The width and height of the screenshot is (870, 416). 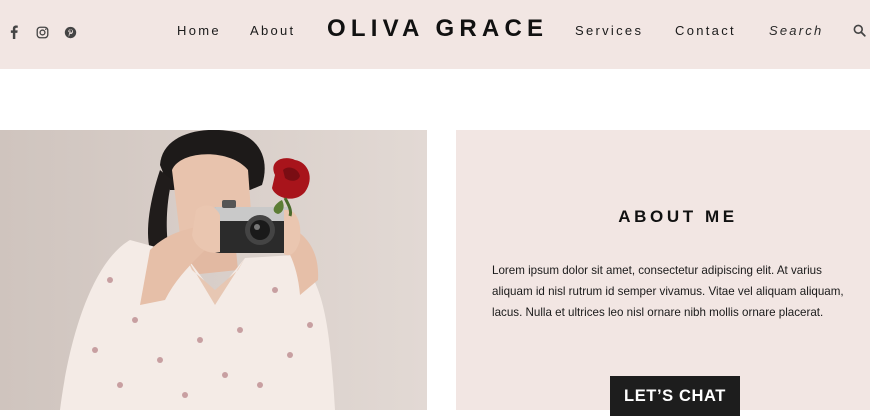 I want to click on about-title: ABOUT ME, so click(x=678, y=216).